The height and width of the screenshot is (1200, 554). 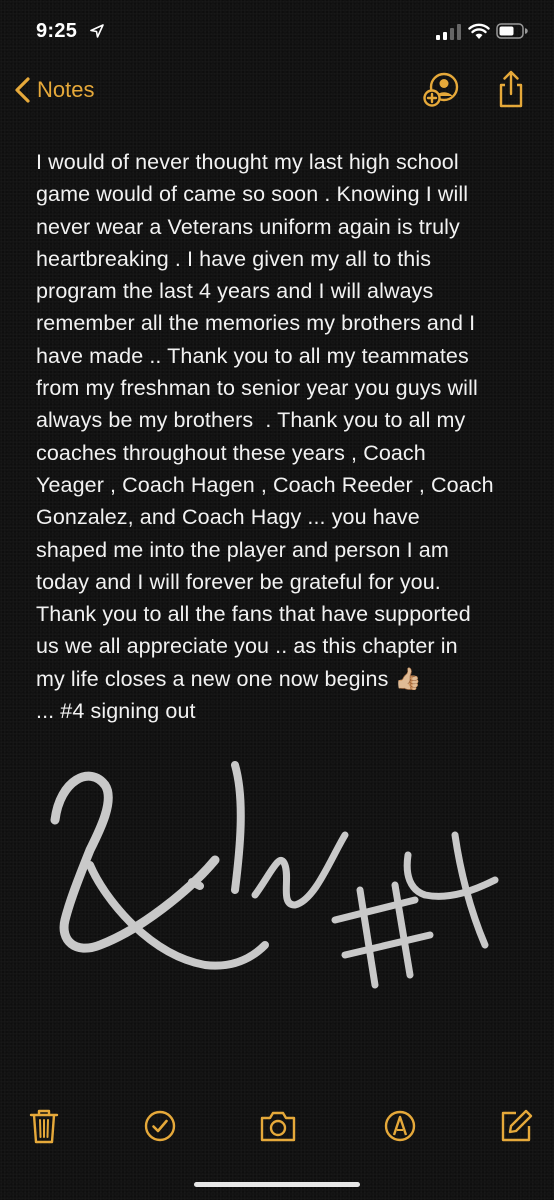 What do you see at coordinates (44, 1126) in the screenshot?
I see `trash-icon` at bounding box center [44, 1126].